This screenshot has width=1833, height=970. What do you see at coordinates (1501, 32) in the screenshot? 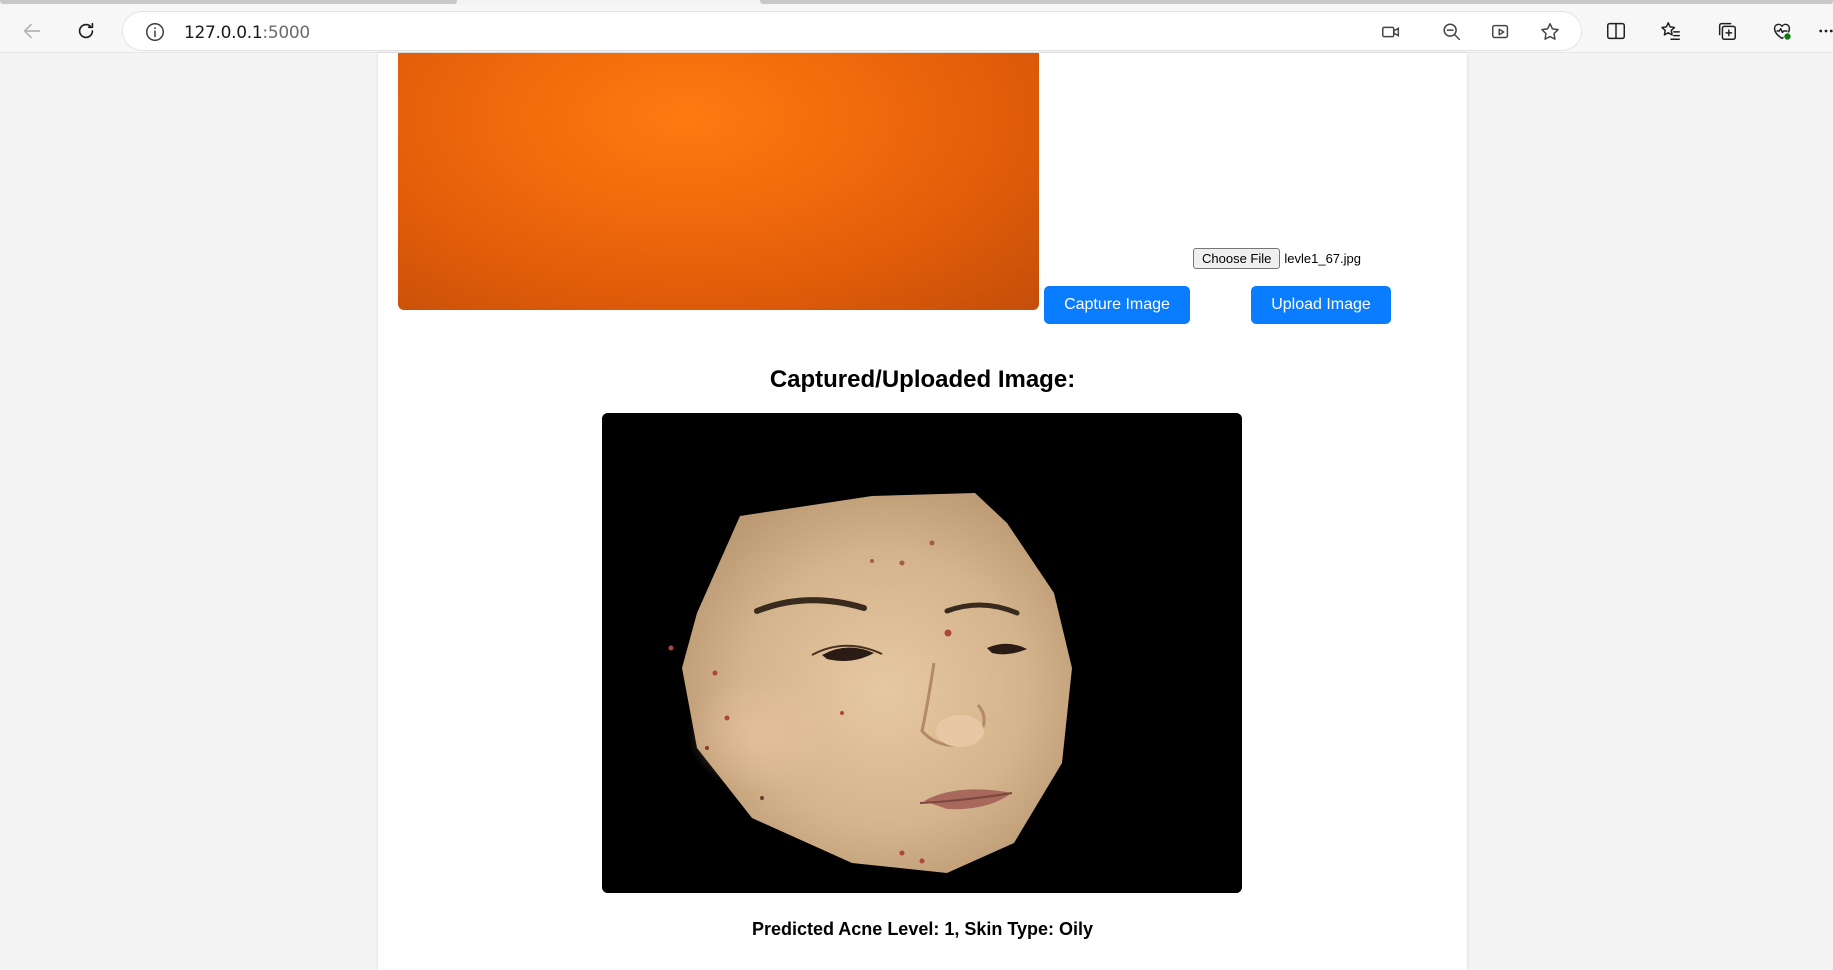
I see `immersive-reader-icon` at bounding box center [1501, 32].